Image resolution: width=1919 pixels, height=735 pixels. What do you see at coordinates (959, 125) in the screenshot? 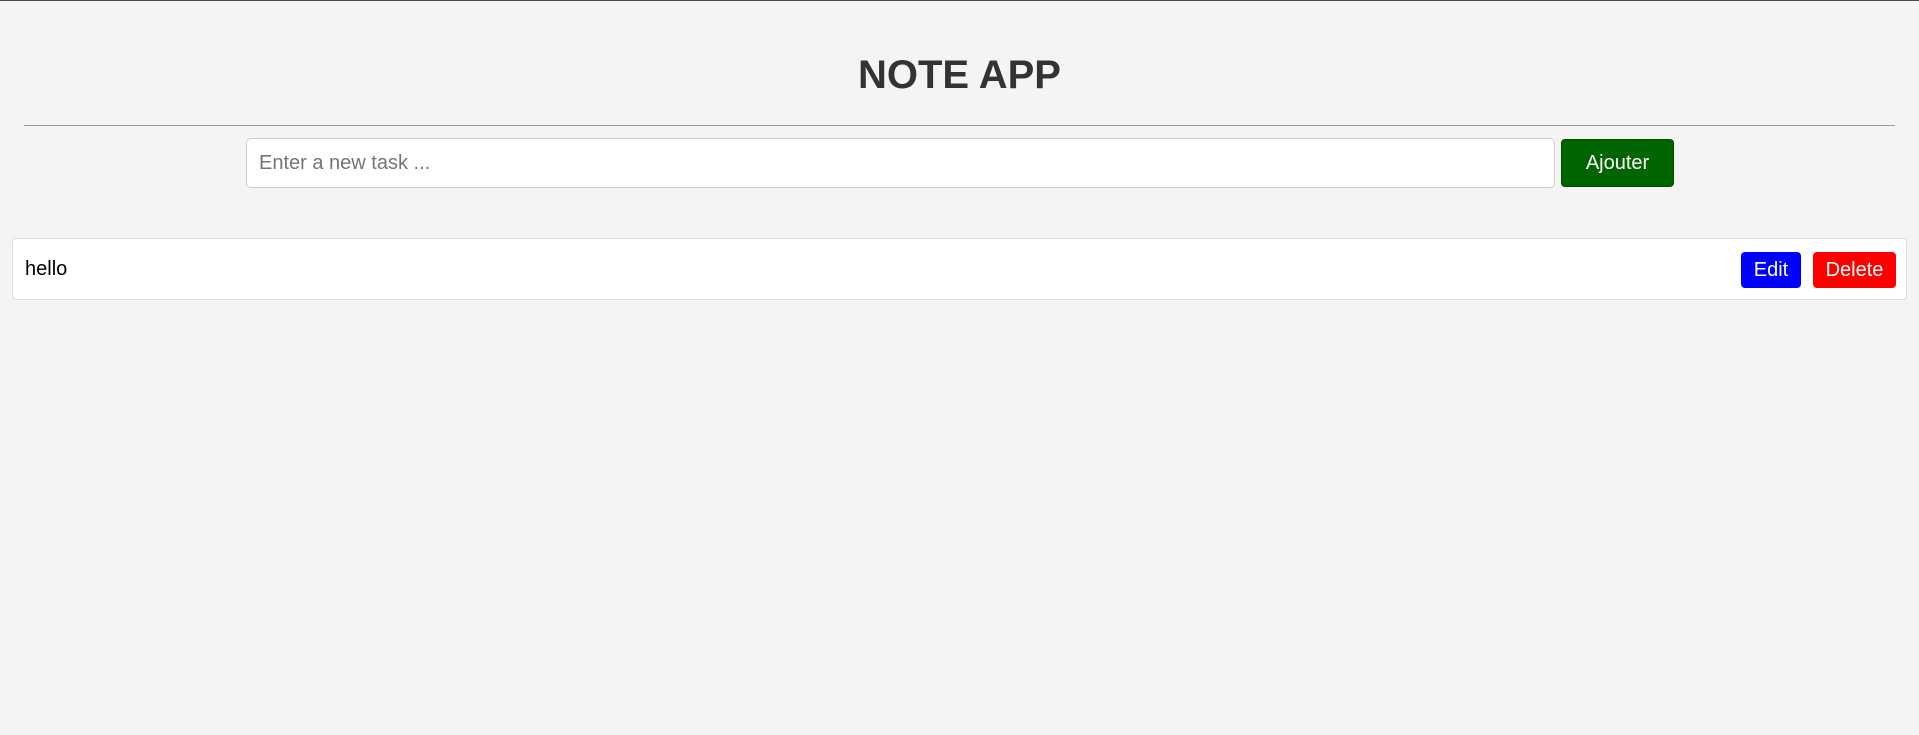
I see `title-divider` at bounding box center [959, 125].